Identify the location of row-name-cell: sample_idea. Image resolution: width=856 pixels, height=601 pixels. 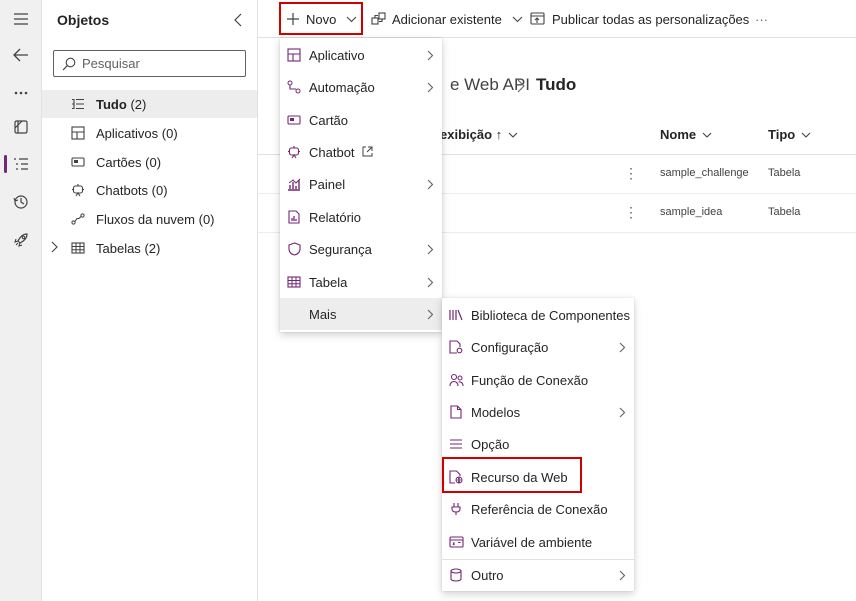
(691, 212).